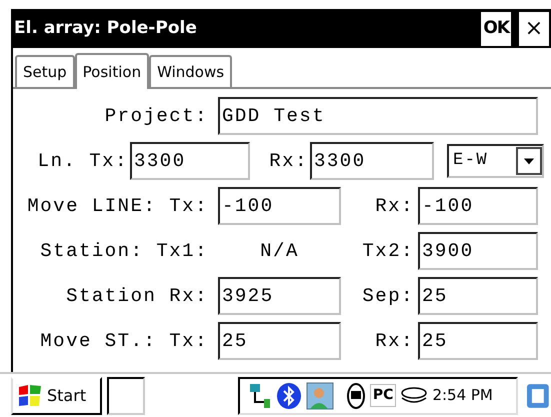 The width and height of the screenshot is (551, 417). I want to click on input-field: 3925, so click(279, 296).